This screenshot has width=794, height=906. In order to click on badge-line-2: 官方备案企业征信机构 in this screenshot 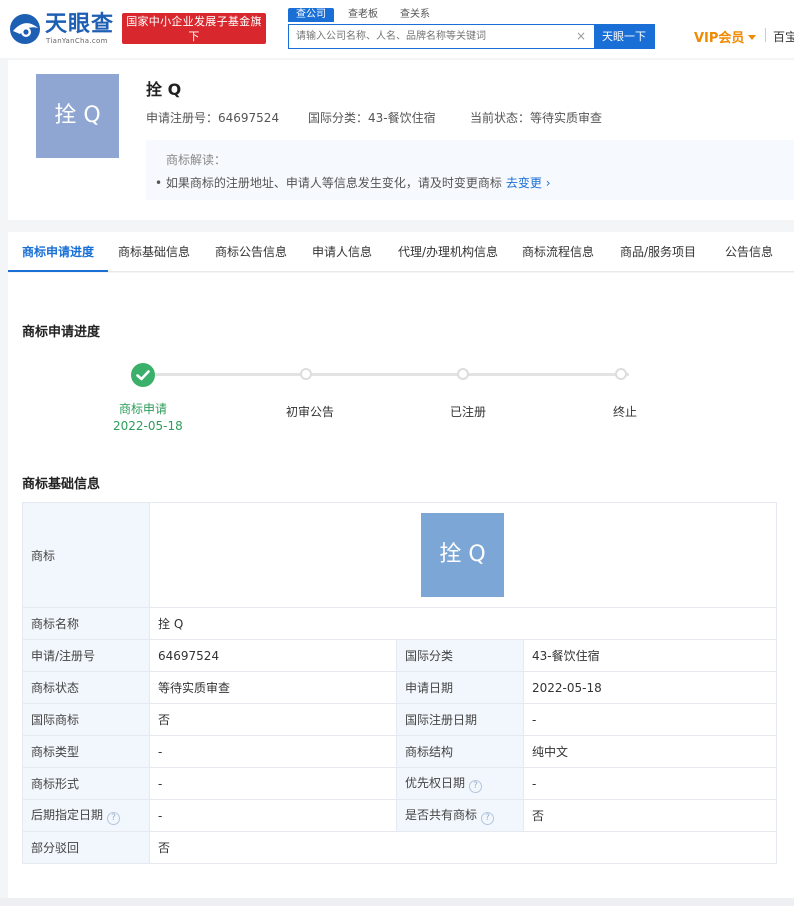, I will do `click(194, 51)`.